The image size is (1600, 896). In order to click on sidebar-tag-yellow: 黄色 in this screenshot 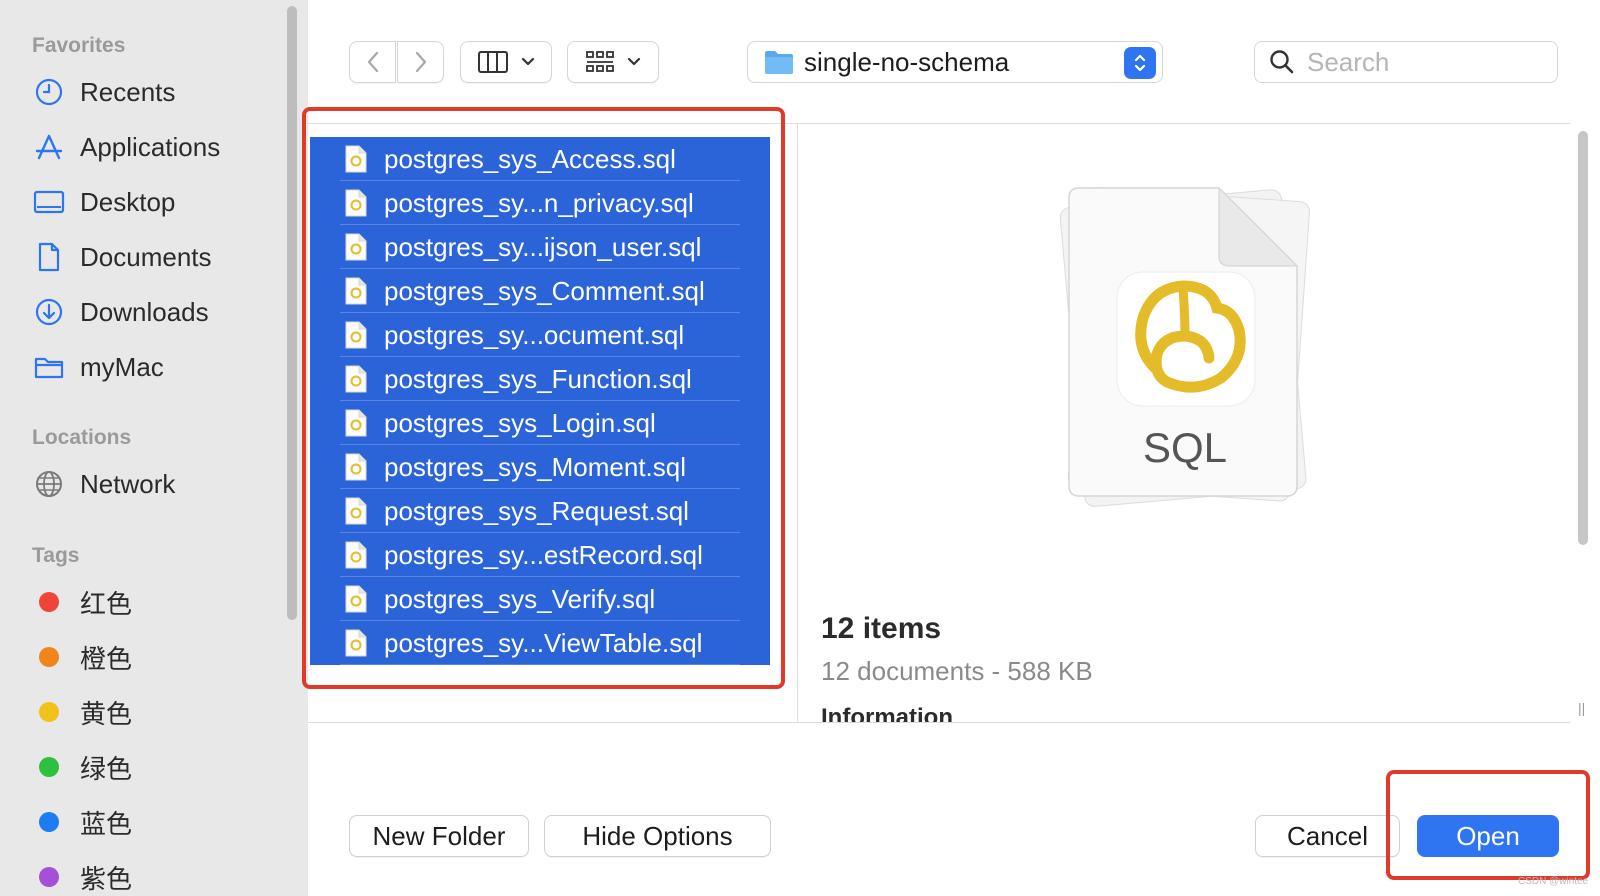, I will do `click(157, 712)`.